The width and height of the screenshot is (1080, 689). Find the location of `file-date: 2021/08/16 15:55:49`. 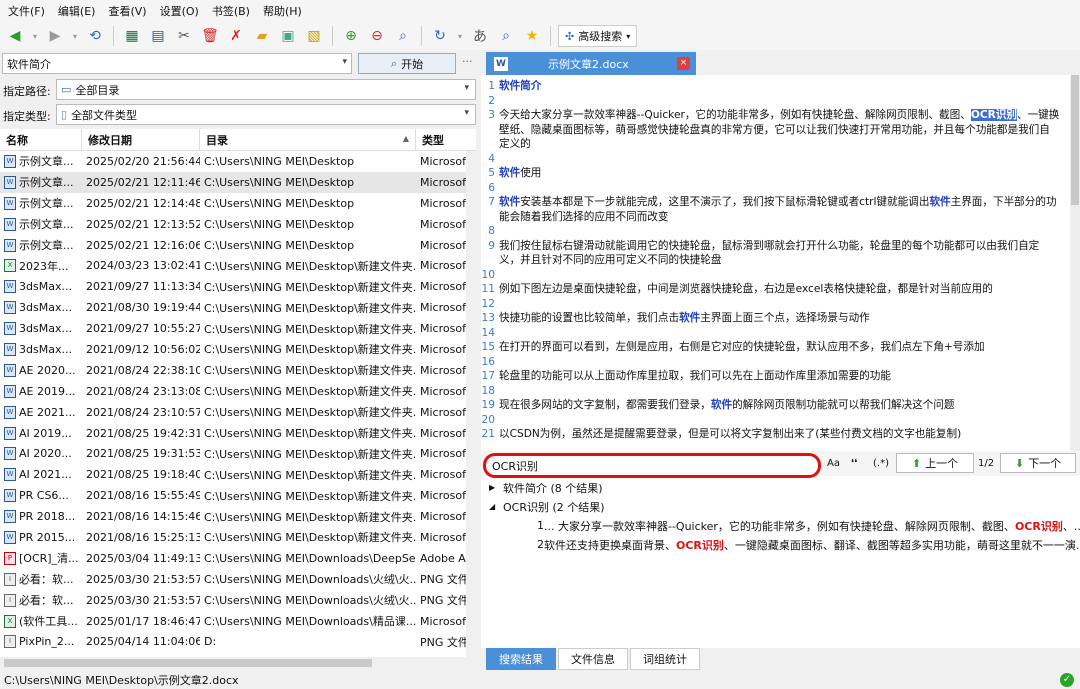

file-date: 2021/08/16 15:55:49 is located at coordinates (143, 496).